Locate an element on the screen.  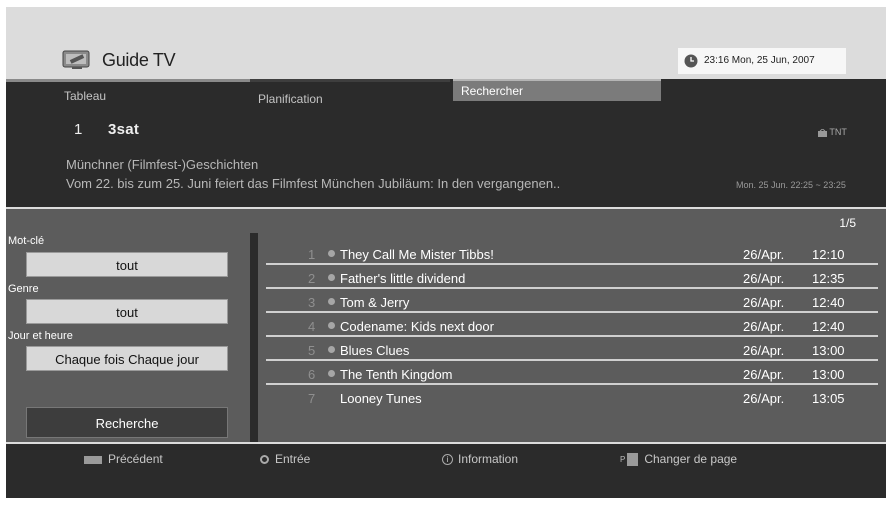
p-key-label: P is located at coordinates (623, 460).